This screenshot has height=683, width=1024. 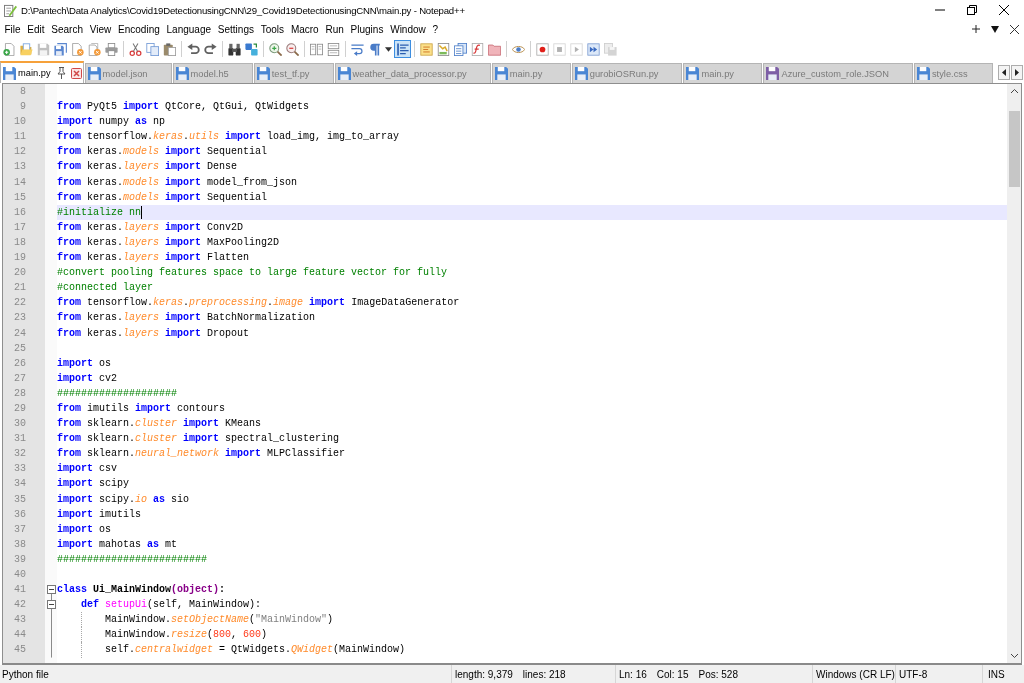 I want to click on close-files-icon, so click(x=94, y=49).